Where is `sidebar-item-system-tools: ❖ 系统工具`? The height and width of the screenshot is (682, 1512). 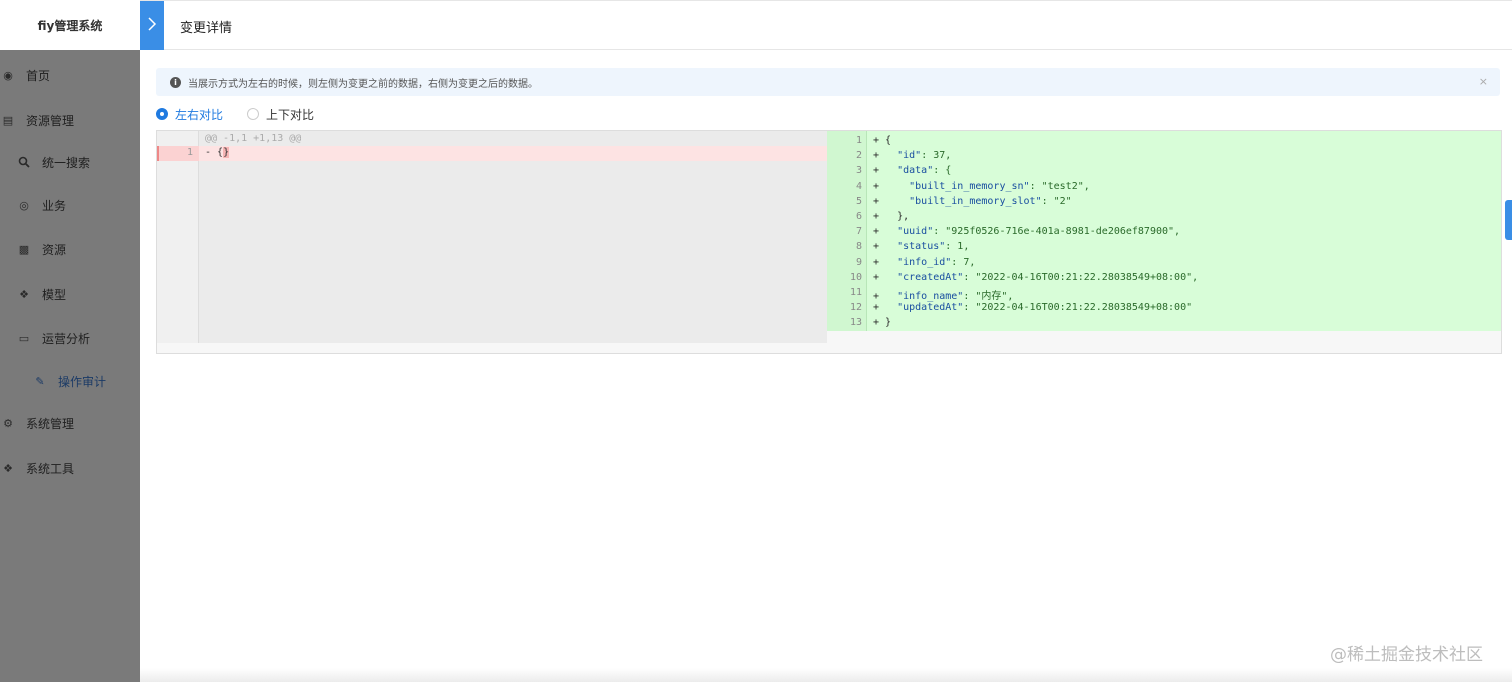 sidebar-item-system-tools: ❖ 系统工具 is located at coordinates (70, 468).